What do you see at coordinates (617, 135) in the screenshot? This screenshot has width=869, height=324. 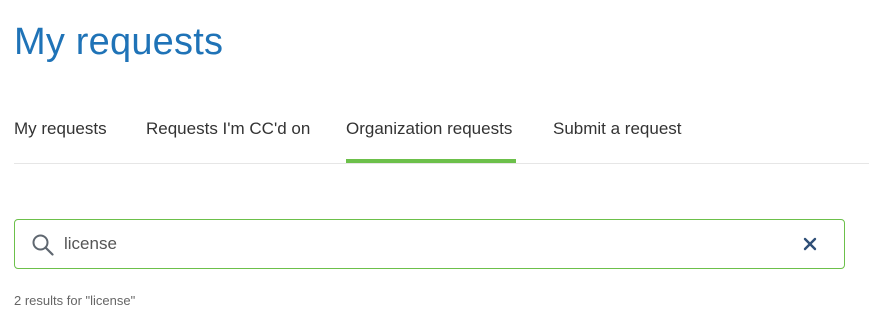 I see `tab-submit-request: Submit a request` at bounding box center [617, 135].